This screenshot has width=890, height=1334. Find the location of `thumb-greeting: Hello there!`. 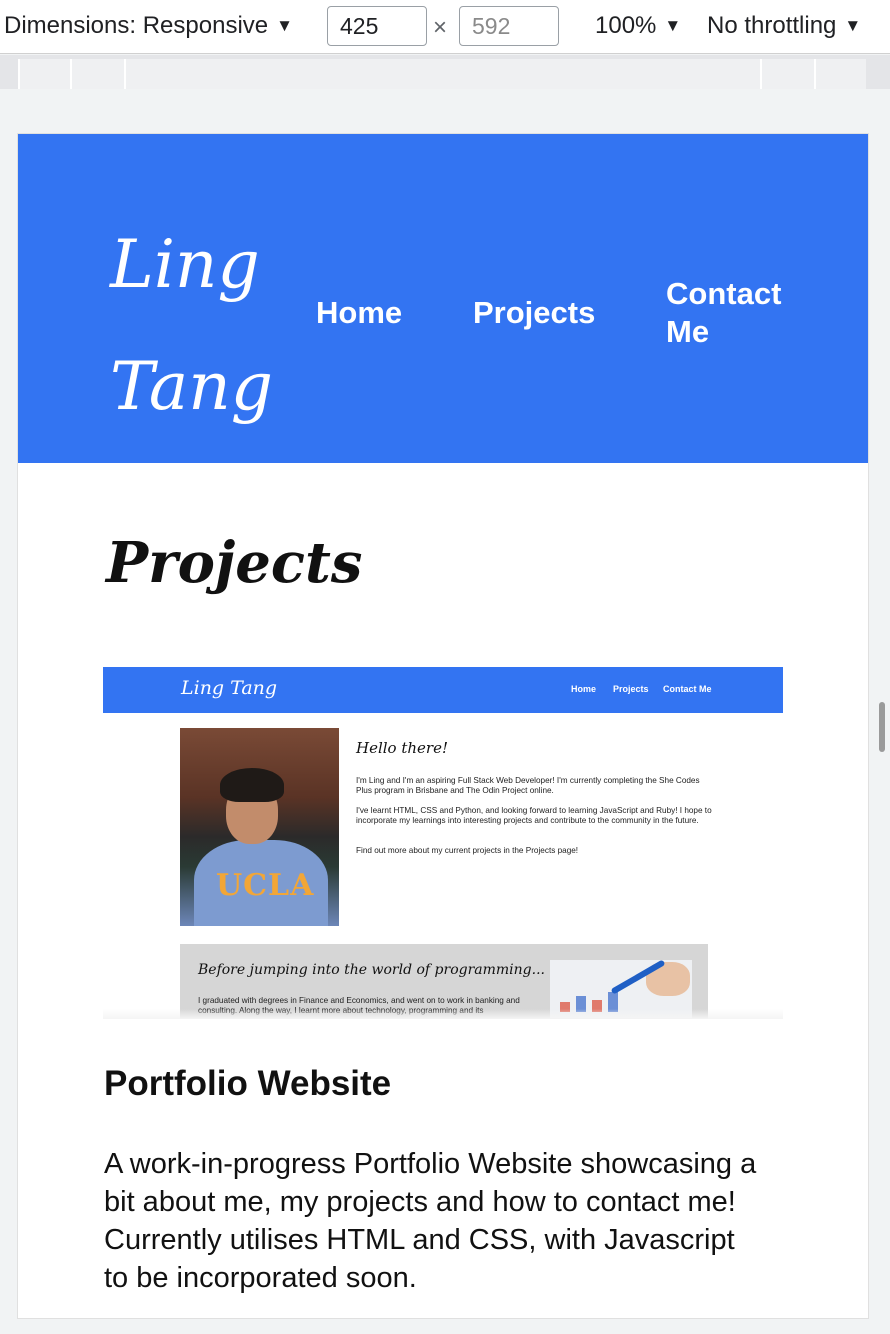

thumb-greeting: Hello there! is located at coordinates (402, 748).